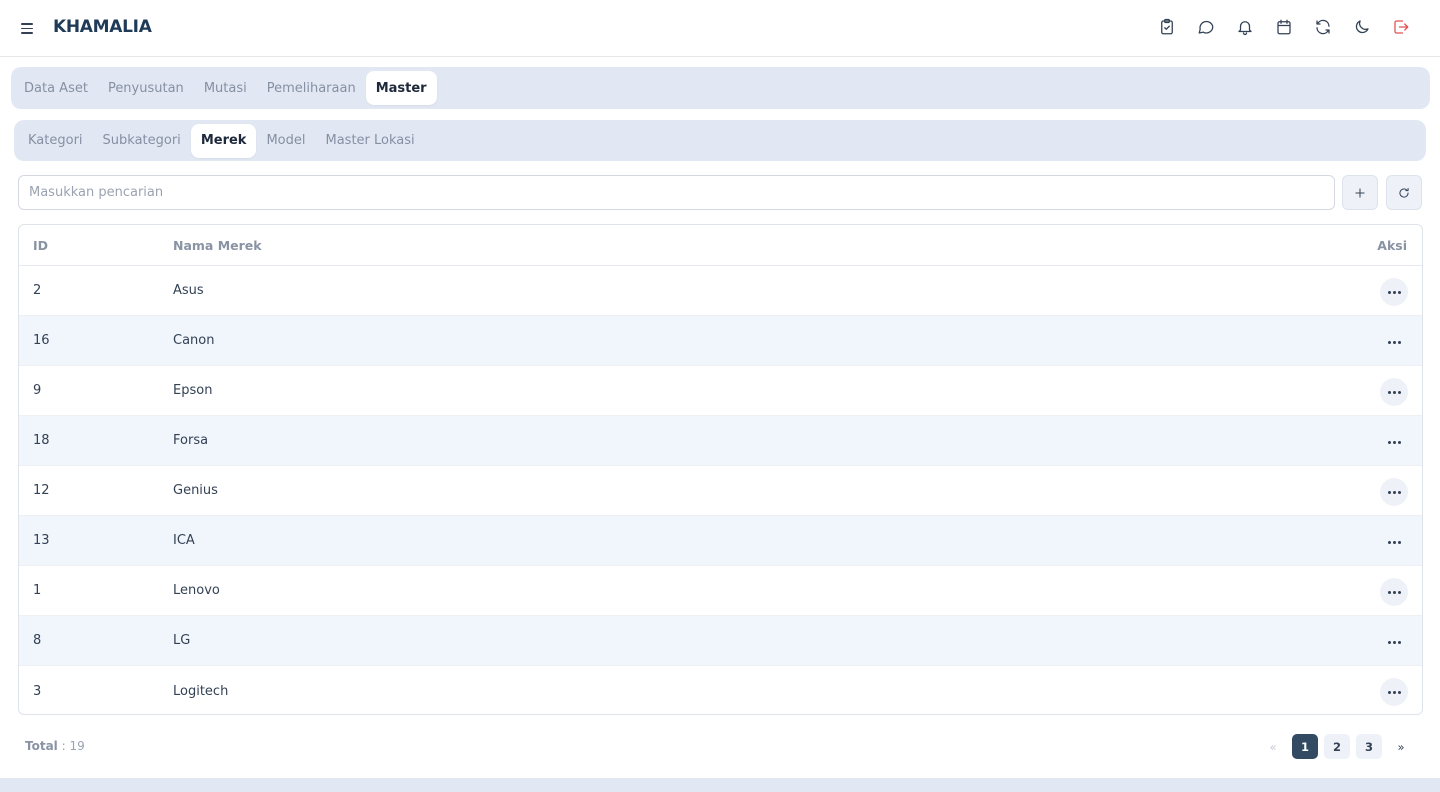 The height and width of the screenshot is (792, 1440). Describe the element at coordinates (196, 590) in the screenshot. I see `cell-name: Lenovo` at that location.